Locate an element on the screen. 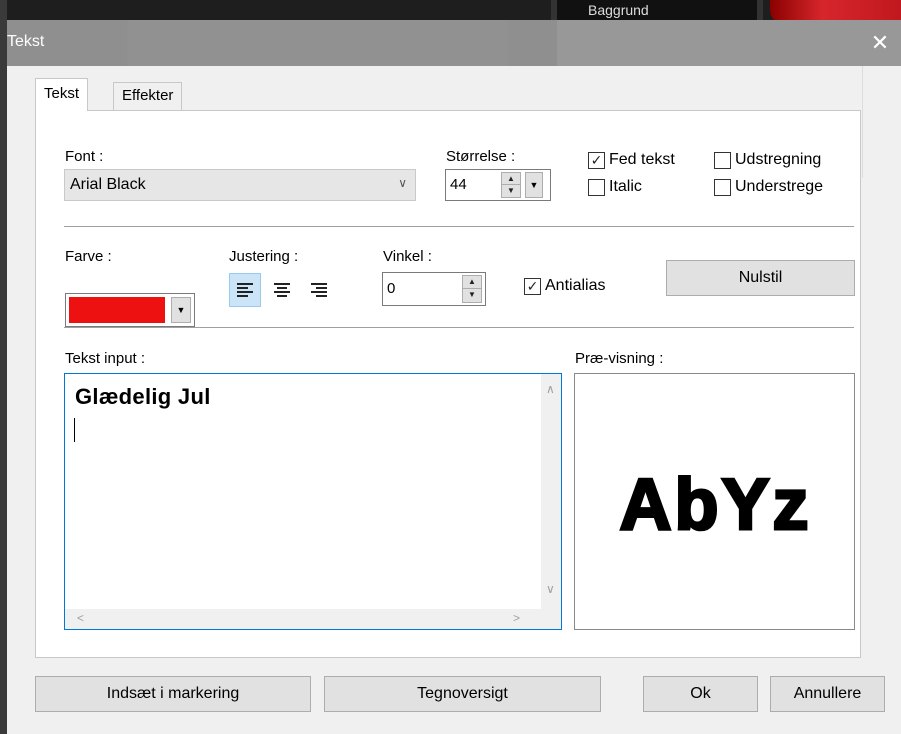  insert-in-selection-button: Indsæt i markering is located at coordinates (173, 694).